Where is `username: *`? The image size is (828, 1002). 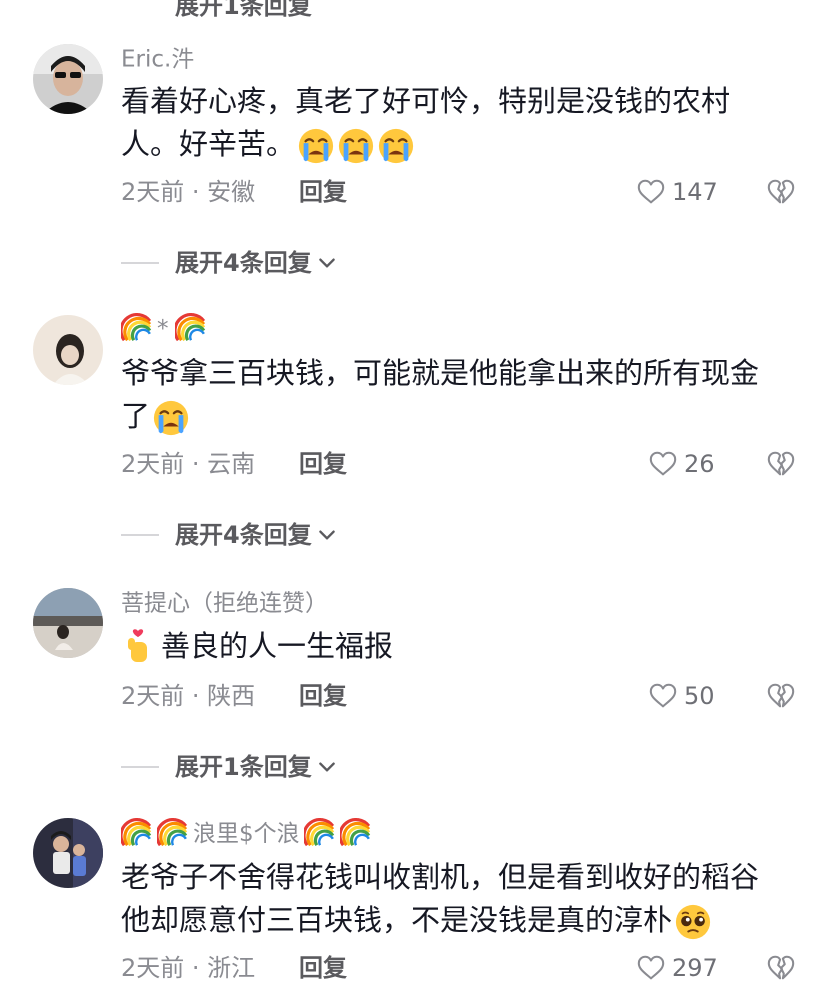
username: * is located at coordinates (166, 329).